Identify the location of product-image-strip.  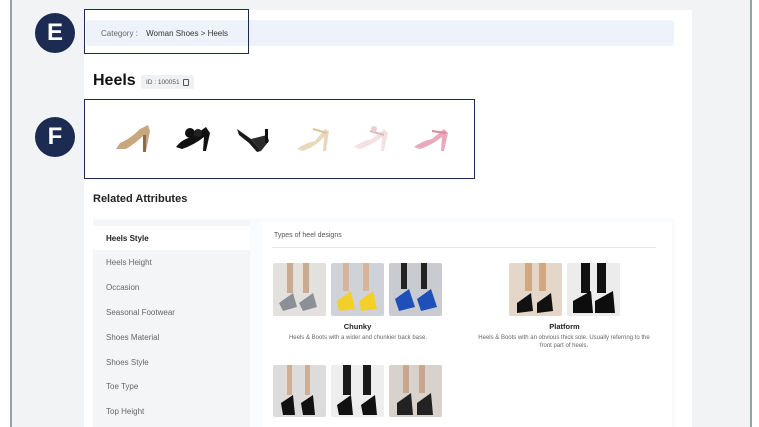
(283, 138).